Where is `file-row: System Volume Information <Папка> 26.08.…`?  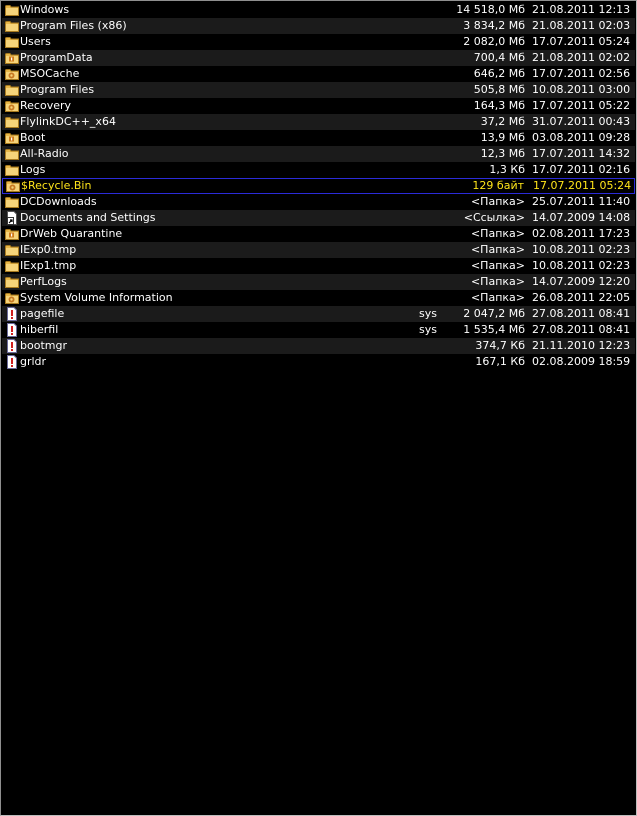 file-row: System Volume Information <Папка> 26.08.… is located at coordinates (318, 298).